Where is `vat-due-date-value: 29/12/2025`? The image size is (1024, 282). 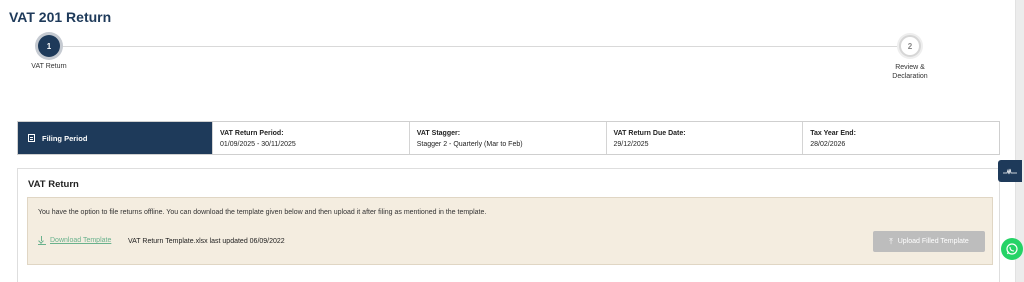
vat-due-date-value: 29/12/2025 is located at coordinates (631, 144).